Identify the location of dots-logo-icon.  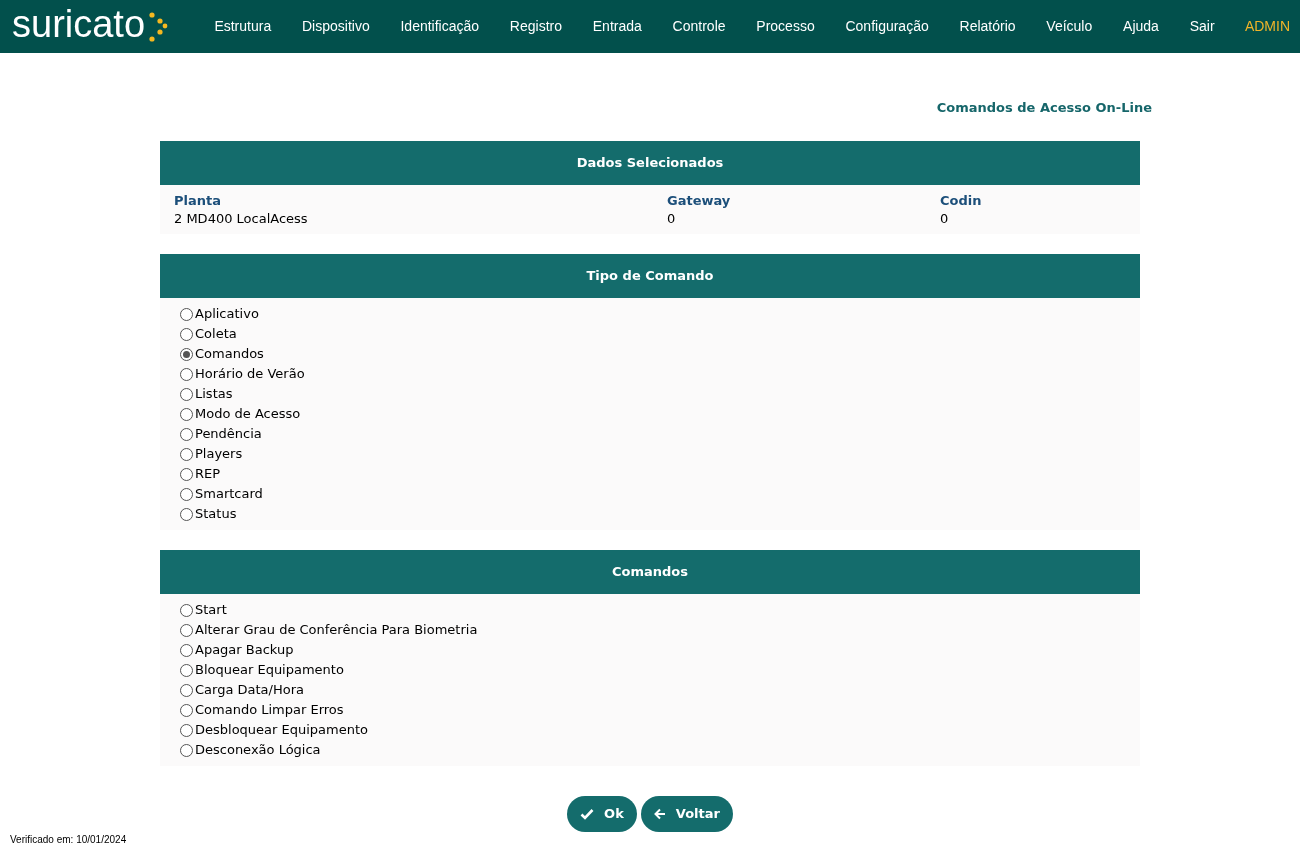
(157, 26).